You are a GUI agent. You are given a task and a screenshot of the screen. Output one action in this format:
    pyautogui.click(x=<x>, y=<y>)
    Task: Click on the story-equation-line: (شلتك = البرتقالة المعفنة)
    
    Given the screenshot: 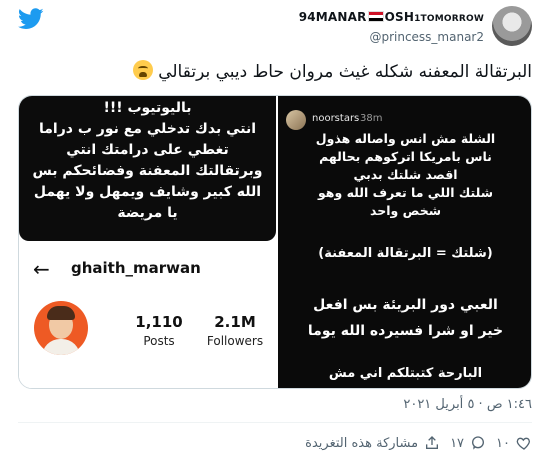 What is the action you would take?
    pyautogui.click(x=405, y=253)
    